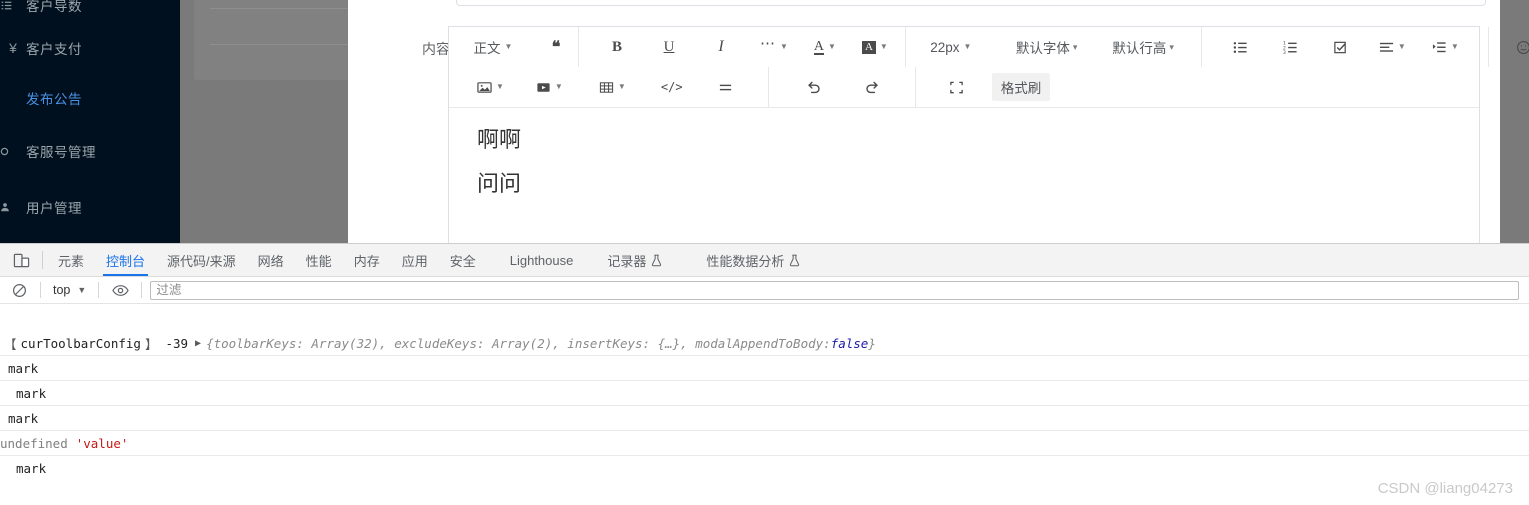 The image size is (1529, 505). What do you see at coordinates (542, 260) in the screenshot?
I see `tab-lighthouse: Lighthouse` at bounding box center [542, 260].